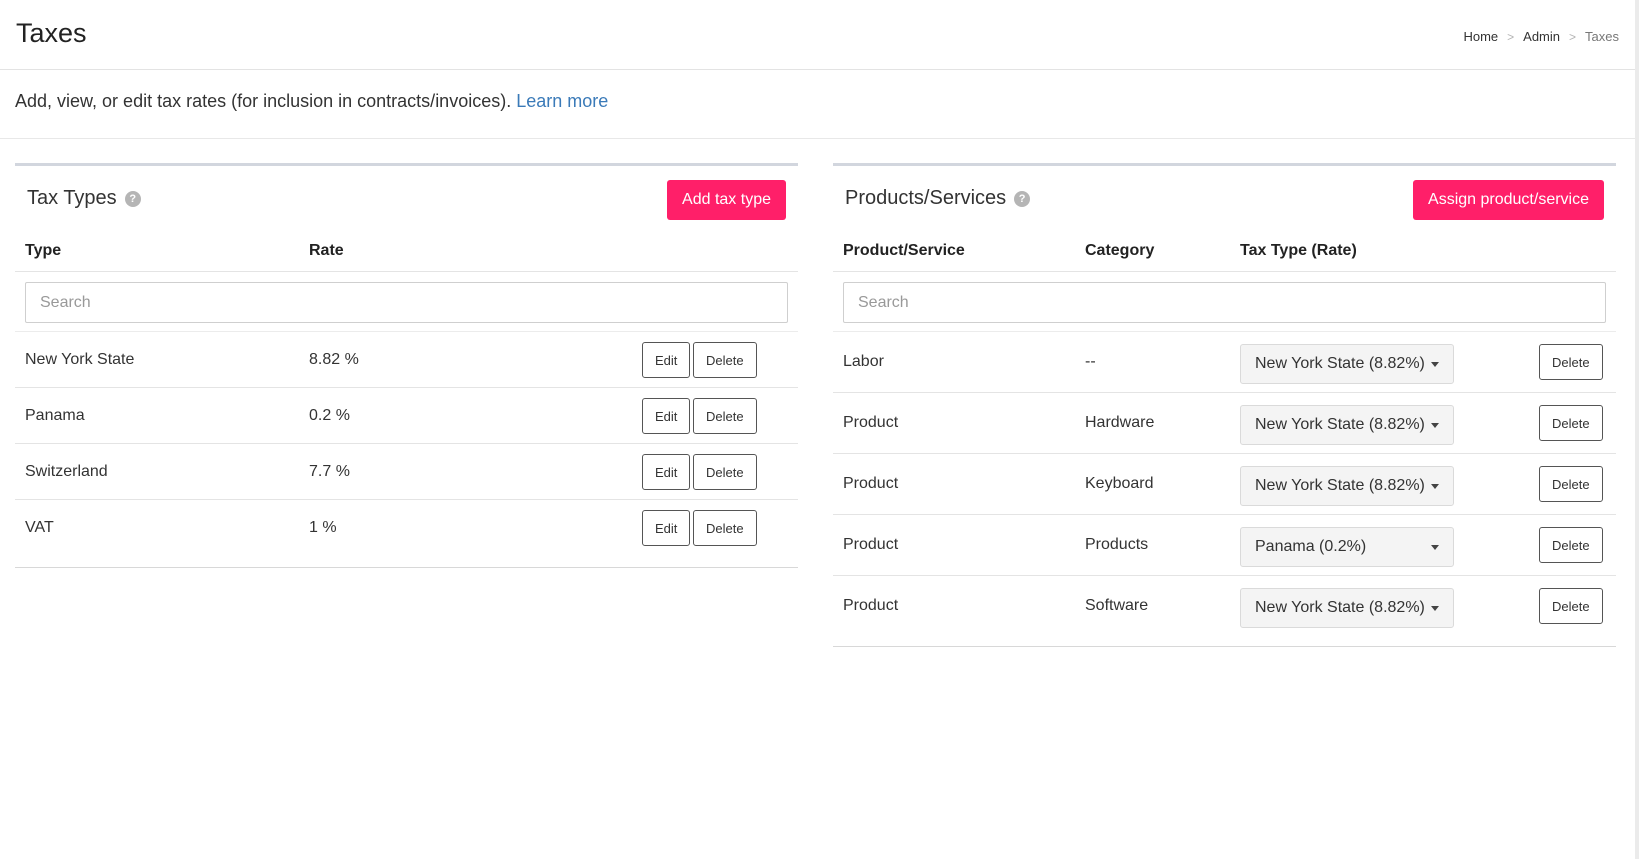  I want to click on tax-types-search-row, so click(406, 302).